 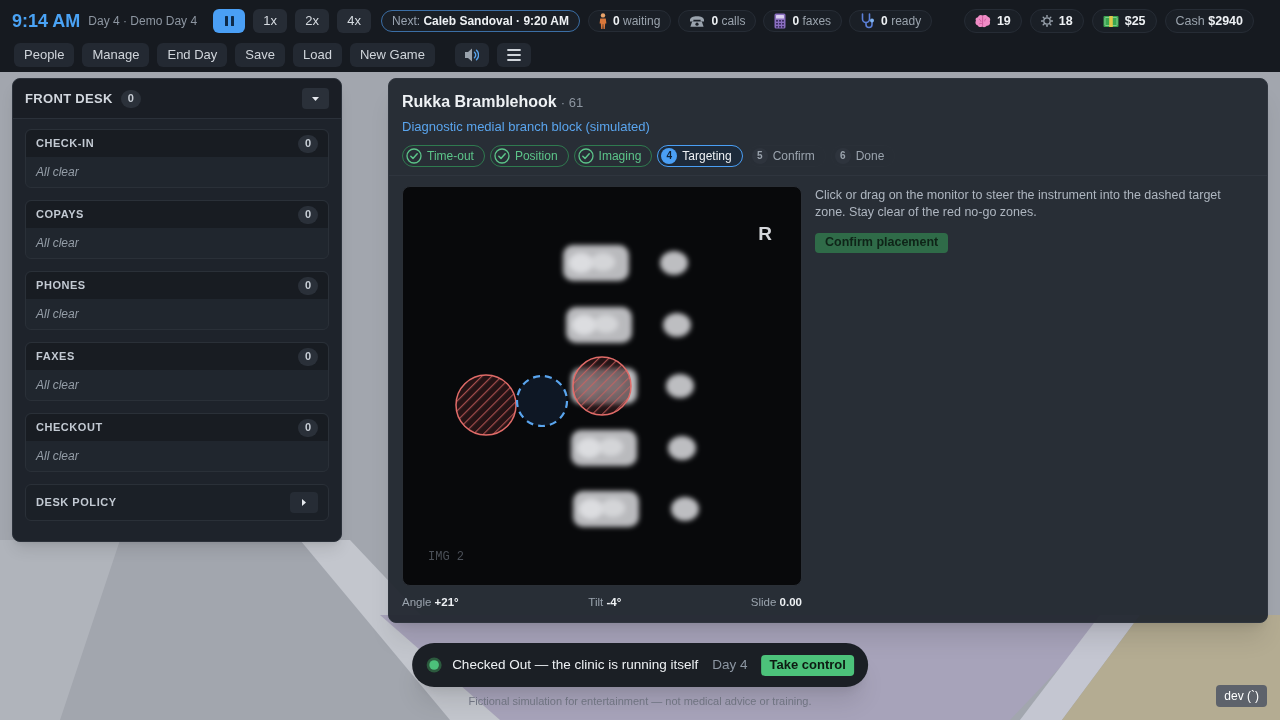 I want to click on readout: Angle +21°, so click(x=430, y=602).